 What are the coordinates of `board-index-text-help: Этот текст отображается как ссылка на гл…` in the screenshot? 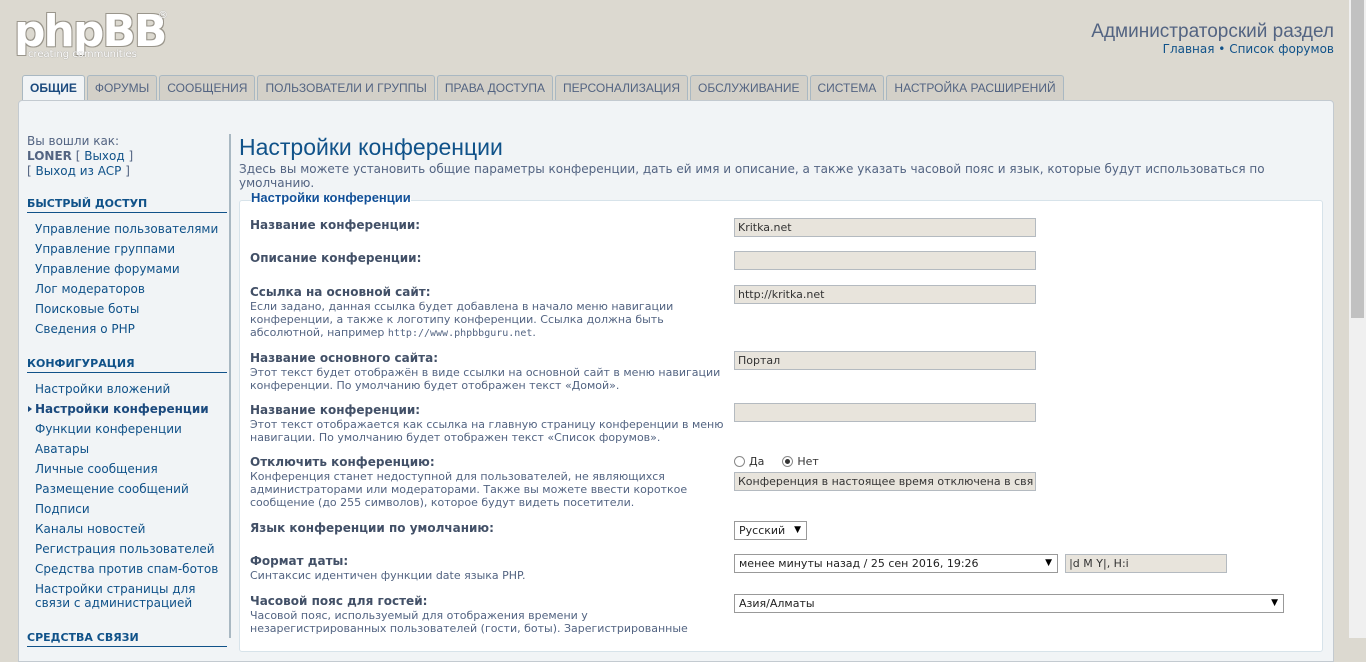 It's located at (487, 431).